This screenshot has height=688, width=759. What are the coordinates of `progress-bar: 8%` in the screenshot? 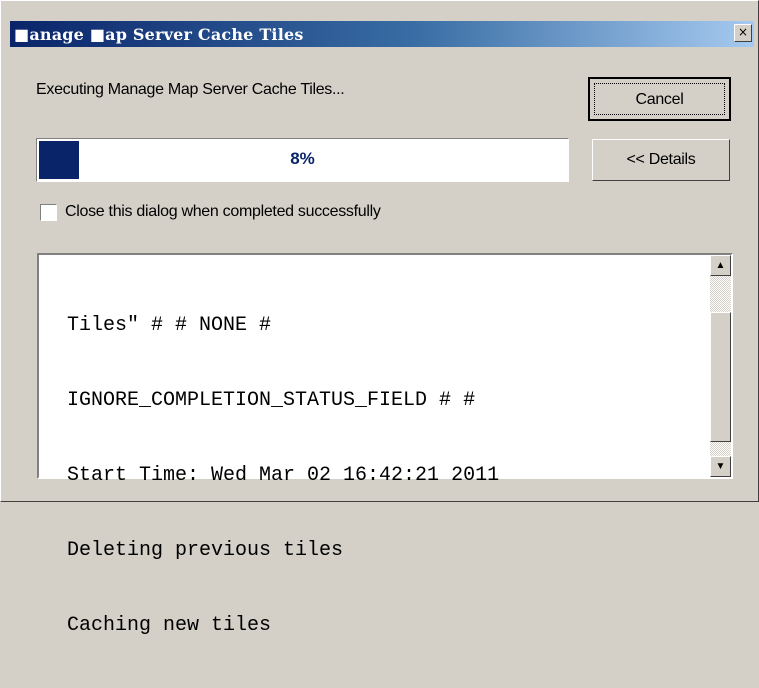 It's located at (302, 160).